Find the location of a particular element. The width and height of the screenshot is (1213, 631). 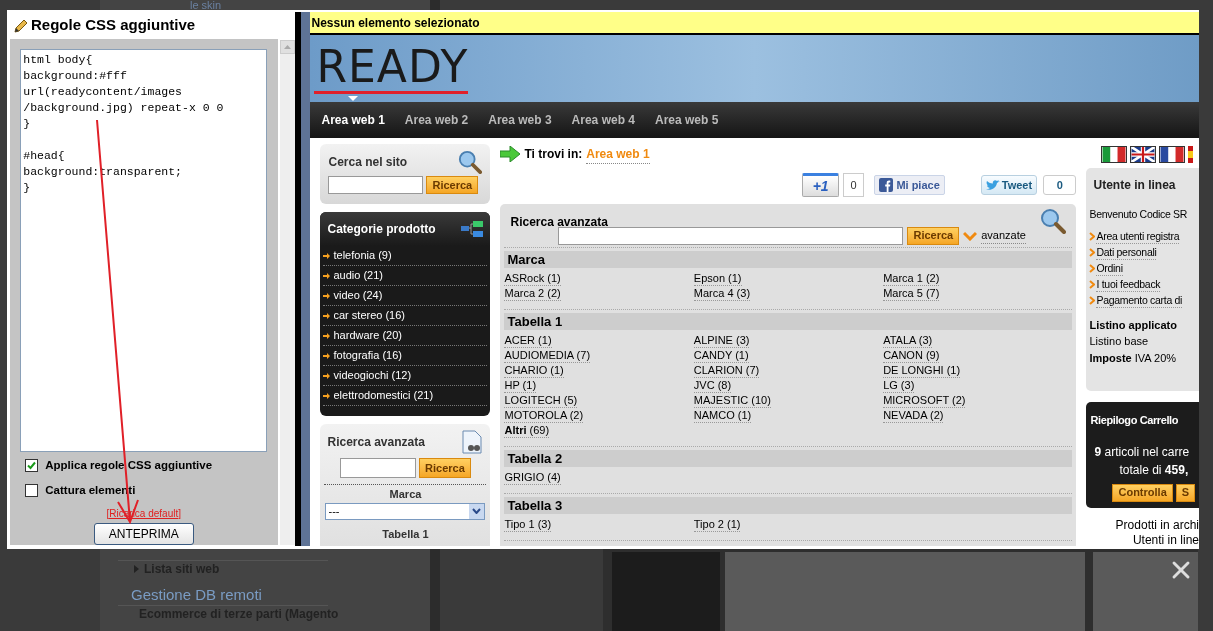

nav-tab: Area web 4 is located at coordinates (603, 120).